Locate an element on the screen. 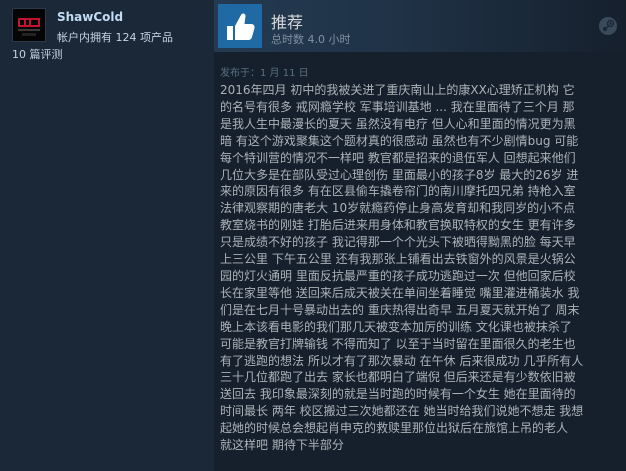  hours-played: 总时数 4.0 小时 is located at coordinates (311, 39).